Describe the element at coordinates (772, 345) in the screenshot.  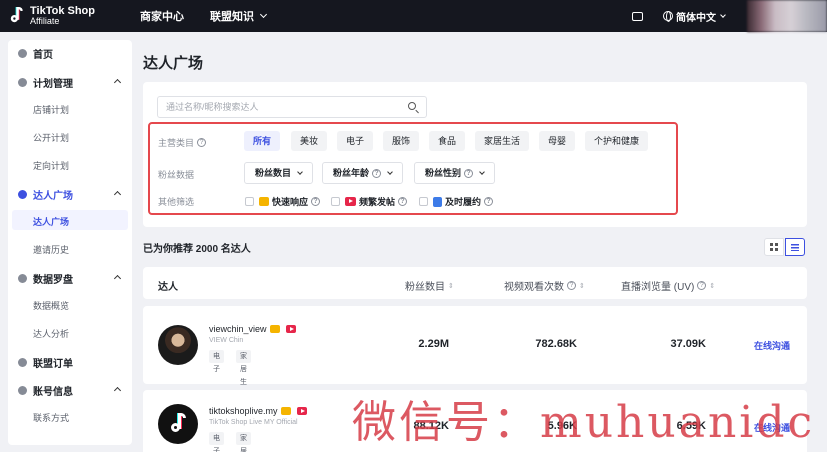
I see `chat-online-link: 在线沟通` at that location.